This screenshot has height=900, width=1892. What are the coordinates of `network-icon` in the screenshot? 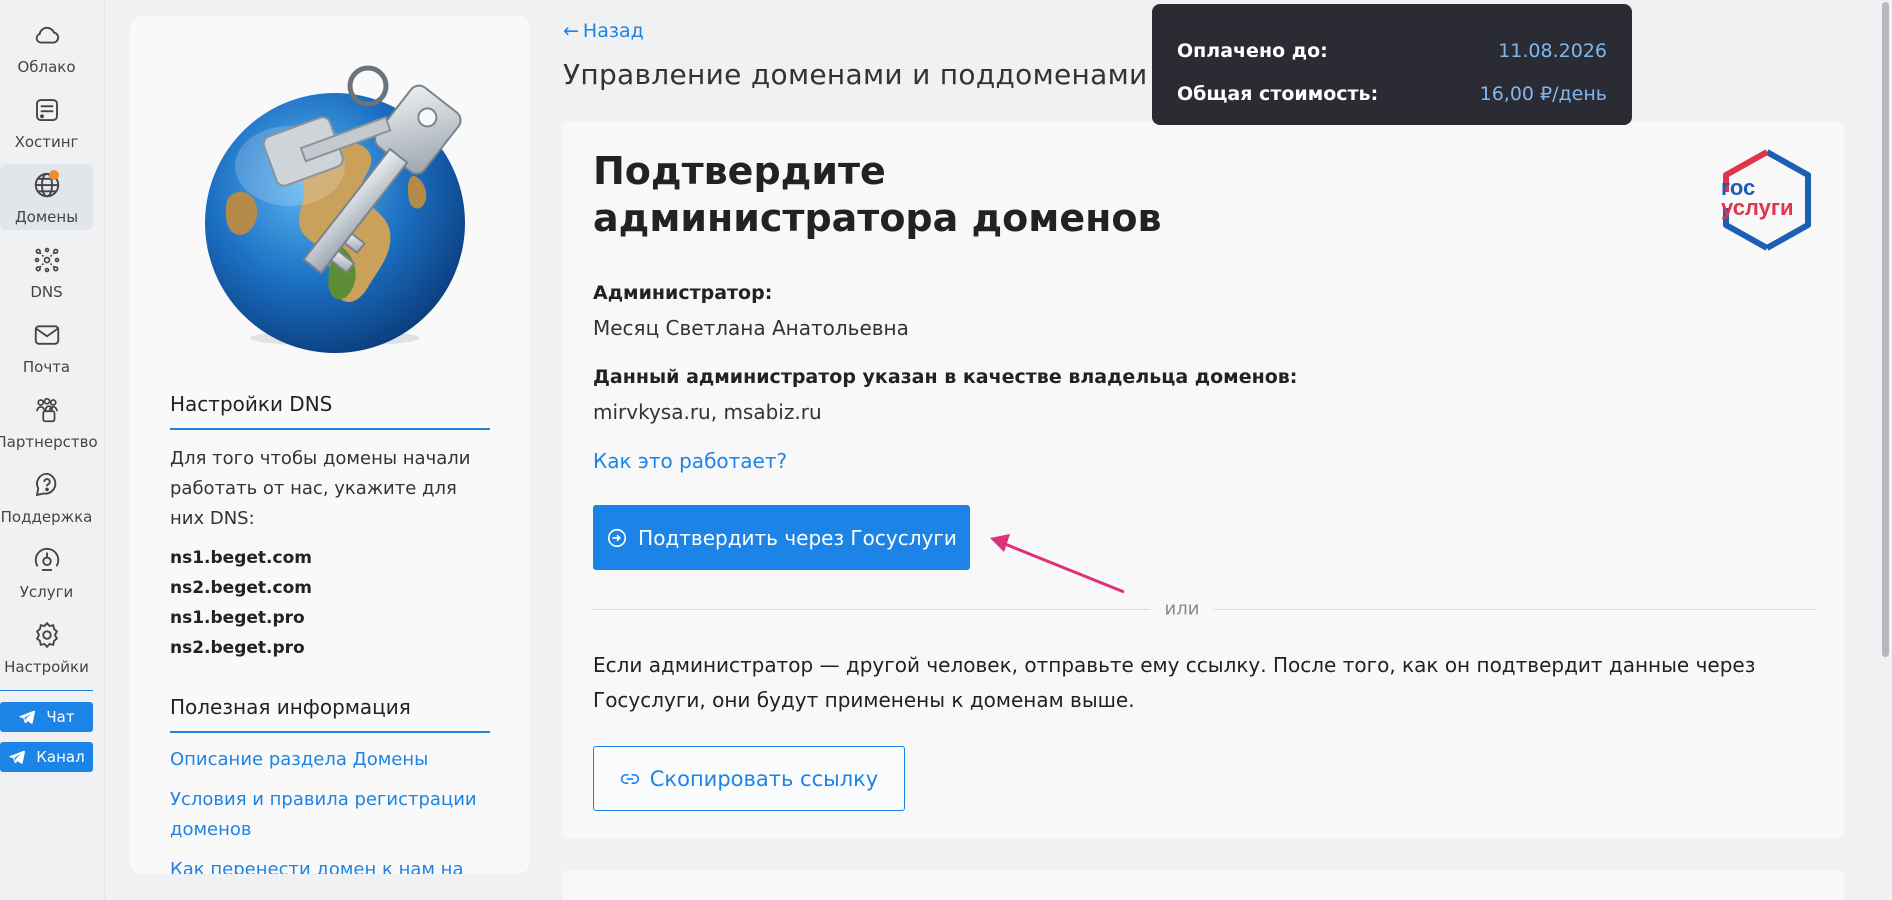 It's located at (46, 260).